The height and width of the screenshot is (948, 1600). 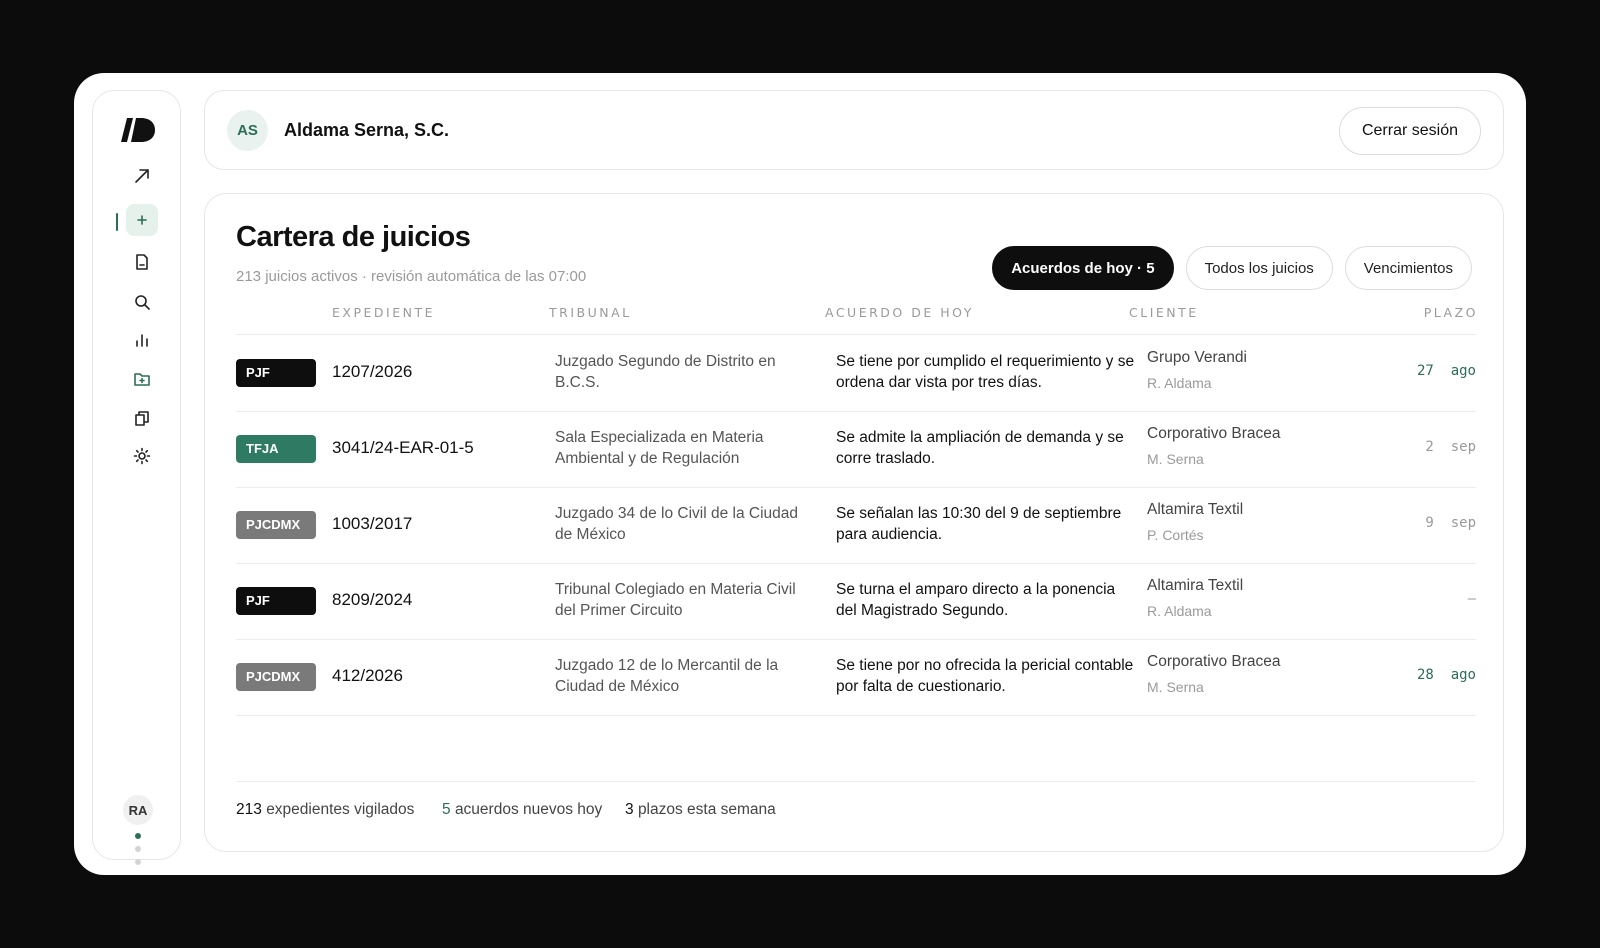 I want to click on column-header-cliente: CLIENTE, so click(x=1164, y=312).